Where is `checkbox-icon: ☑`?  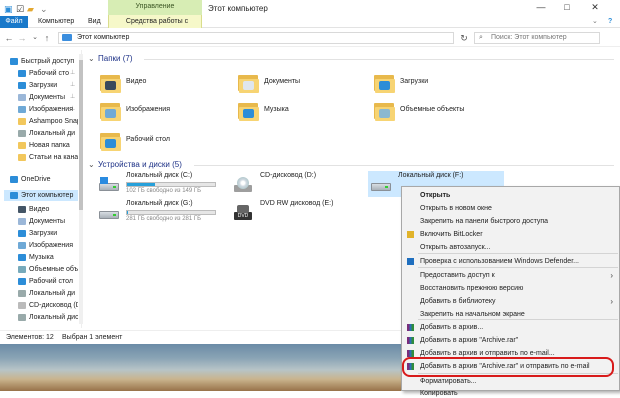 checkbox-icon: ☑ is located at coordinates (20, 9).